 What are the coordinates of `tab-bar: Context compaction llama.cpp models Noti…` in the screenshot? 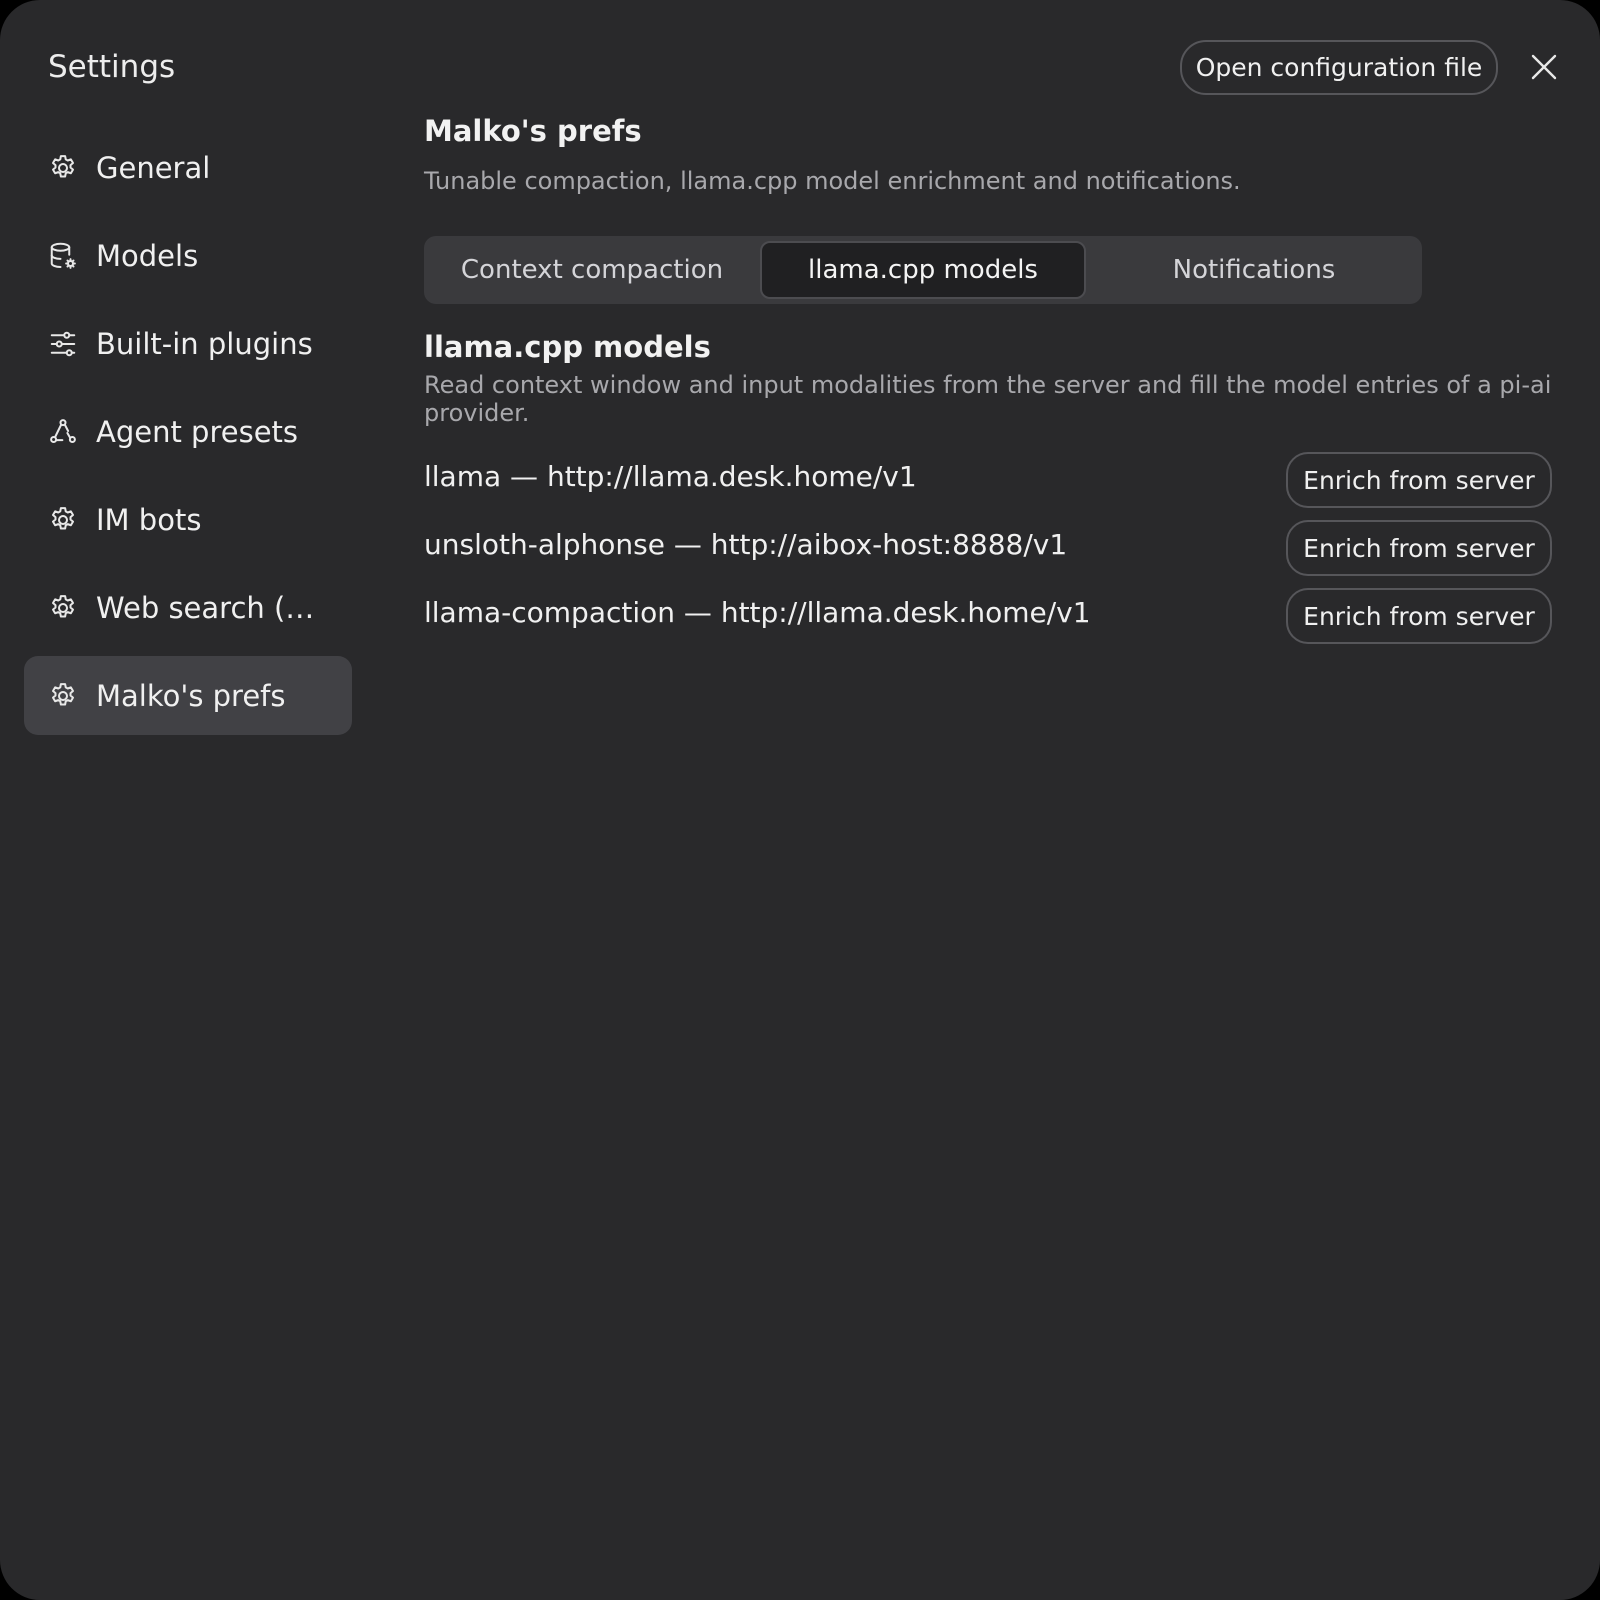 It's located at (923, 270).